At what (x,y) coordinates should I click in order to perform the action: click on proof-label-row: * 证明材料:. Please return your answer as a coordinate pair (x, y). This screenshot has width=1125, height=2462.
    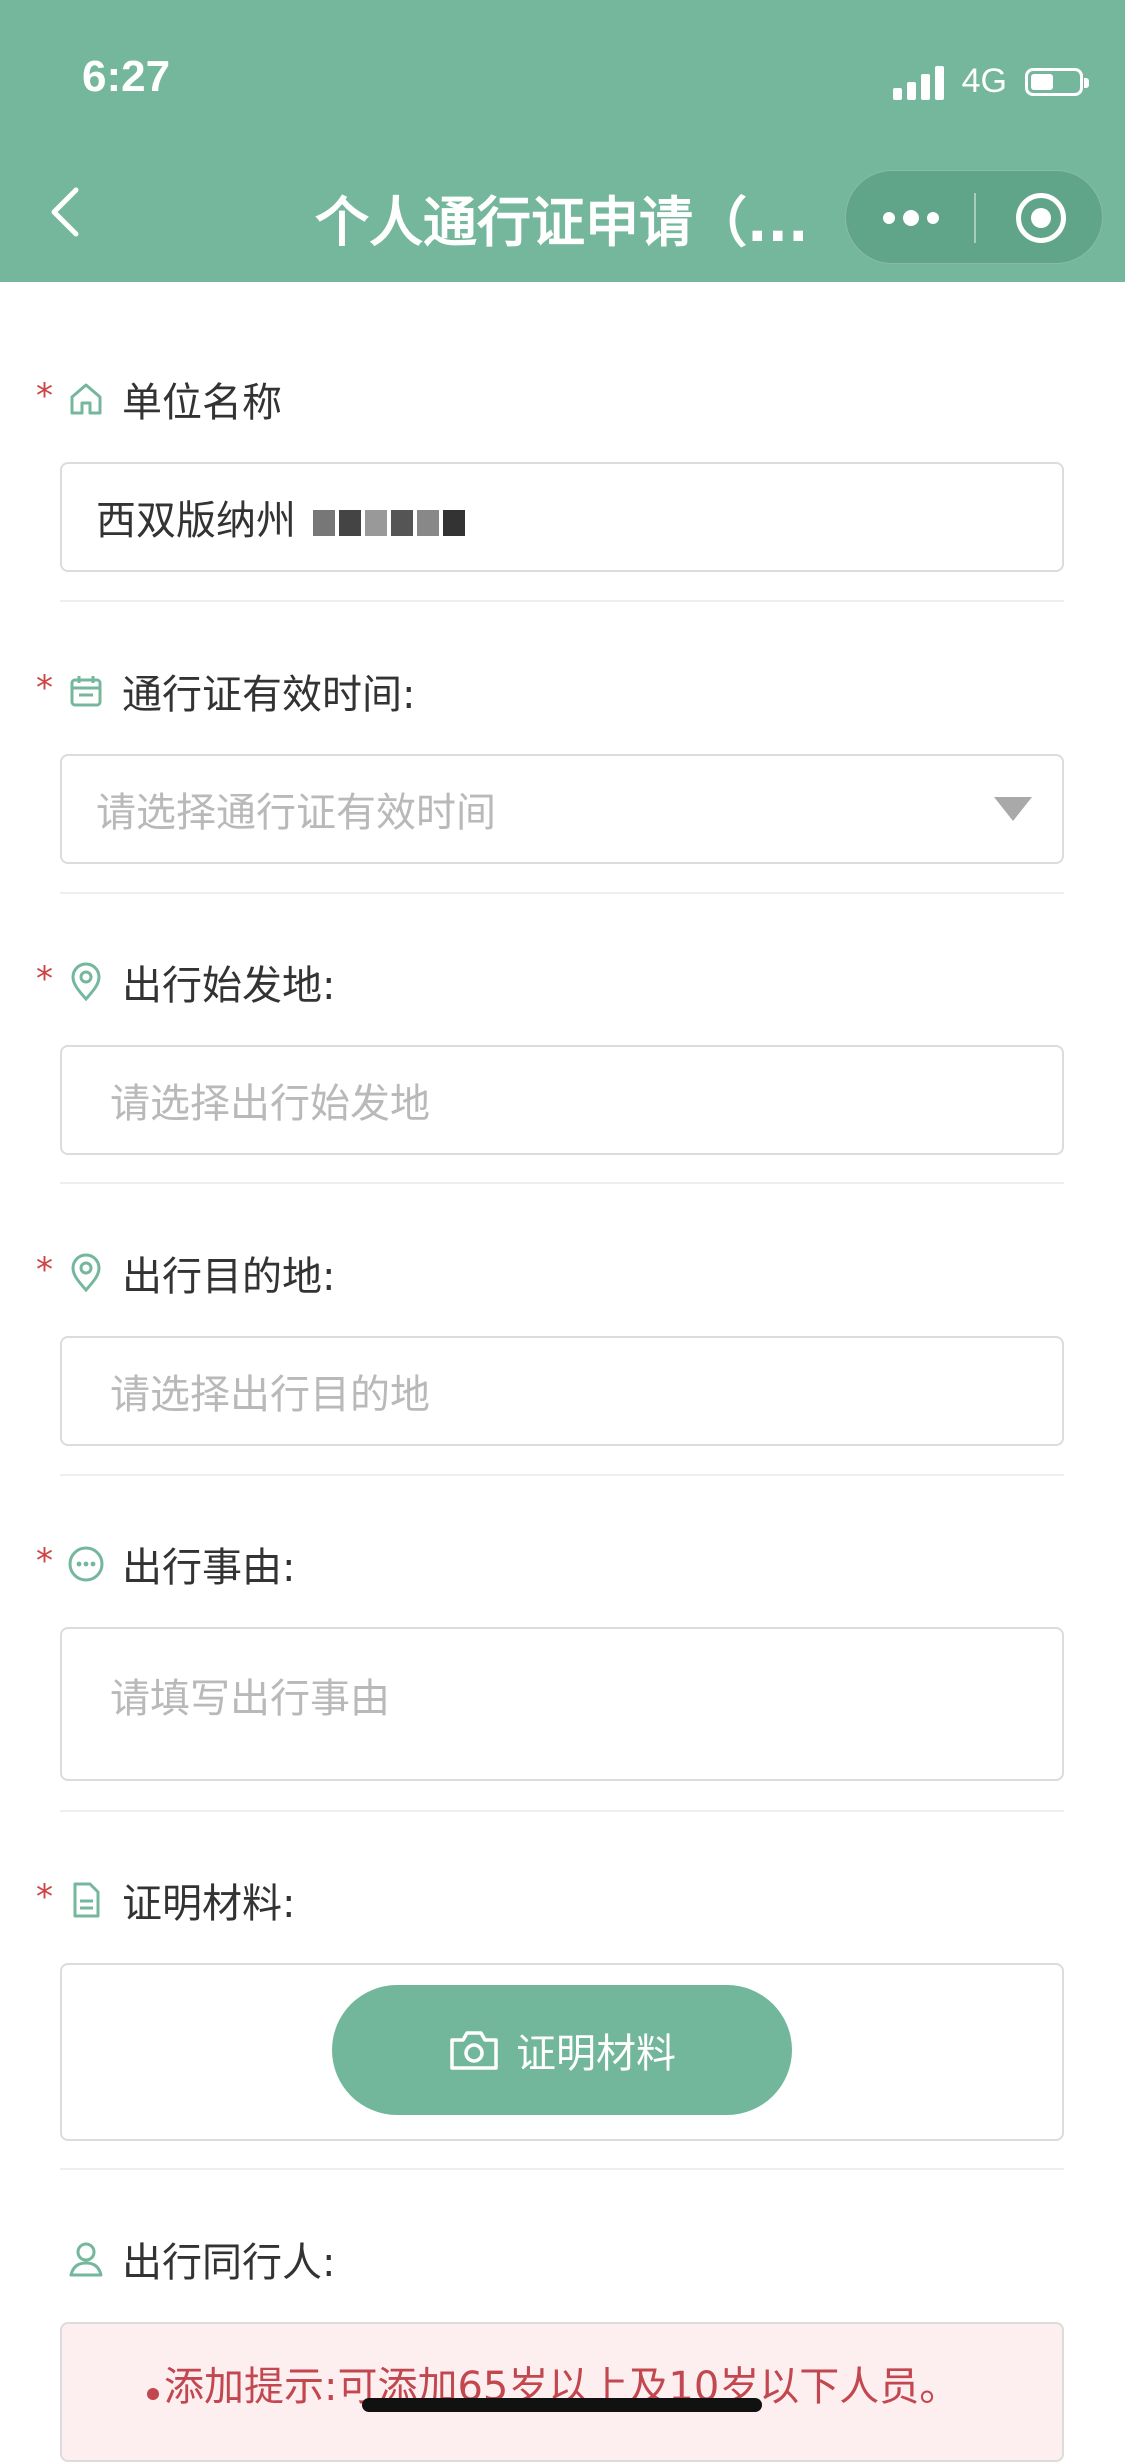
    Looking at the image, I should click on (165, 1900).